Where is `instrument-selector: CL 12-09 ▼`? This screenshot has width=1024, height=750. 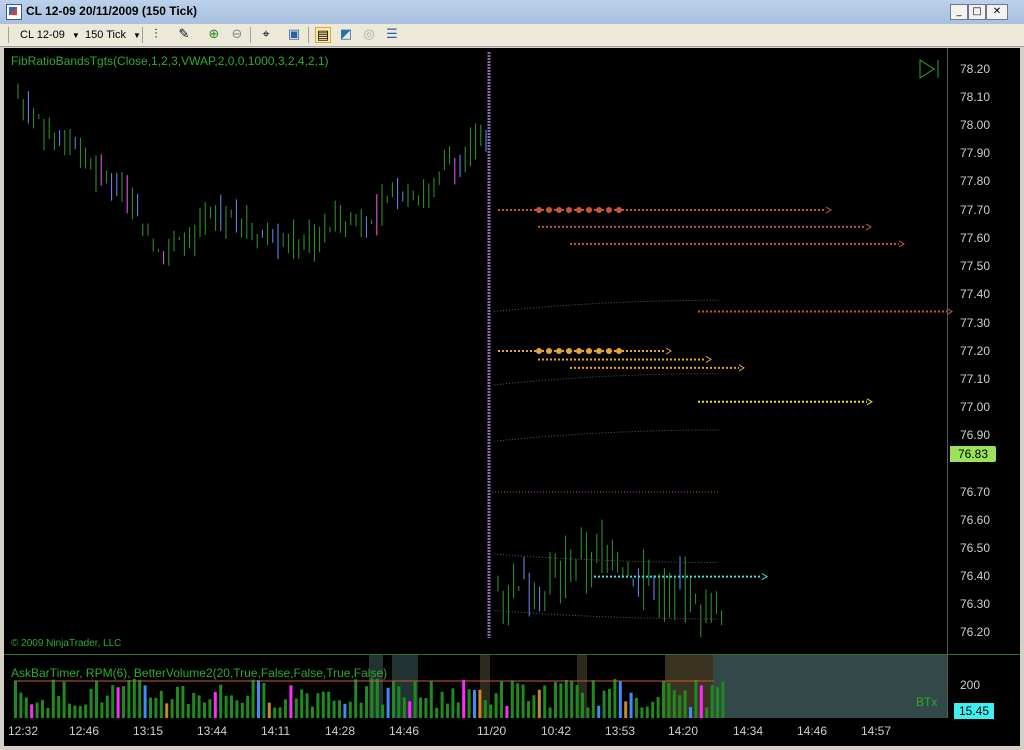 instrument-selector: CL 12-09 ▼ is located at coordinates (50, 35).